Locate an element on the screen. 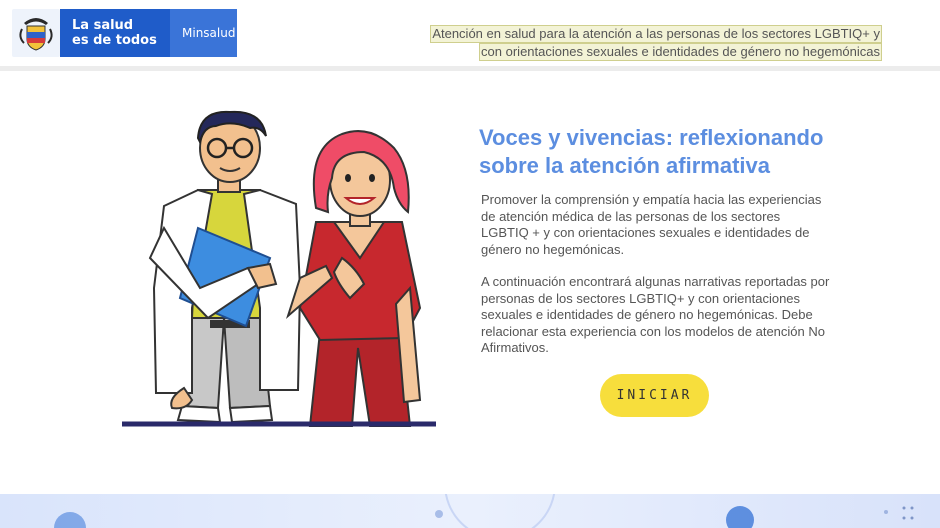  logo-ministry-label: Minsalud is located at coordinates (209, 33).